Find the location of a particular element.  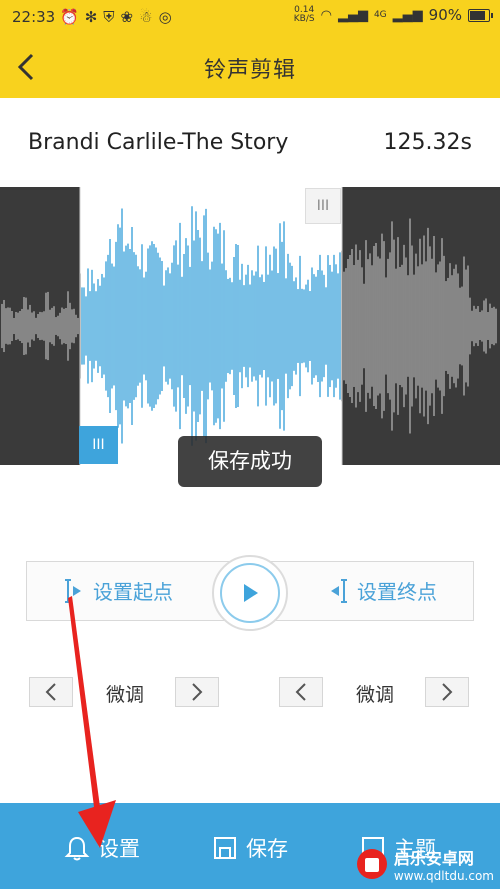

start-tune-left-button is located at coordinates (51, 692).